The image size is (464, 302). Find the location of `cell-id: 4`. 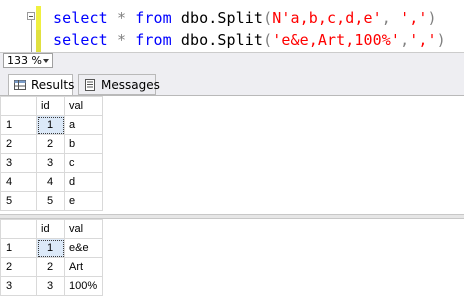

cell-id: 4 is located at coordinates (50, 182).